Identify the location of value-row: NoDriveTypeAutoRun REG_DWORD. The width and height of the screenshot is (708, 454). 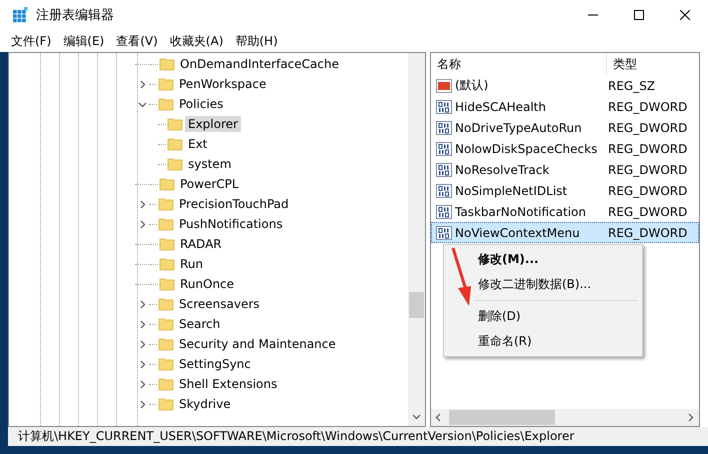
(565, 127).